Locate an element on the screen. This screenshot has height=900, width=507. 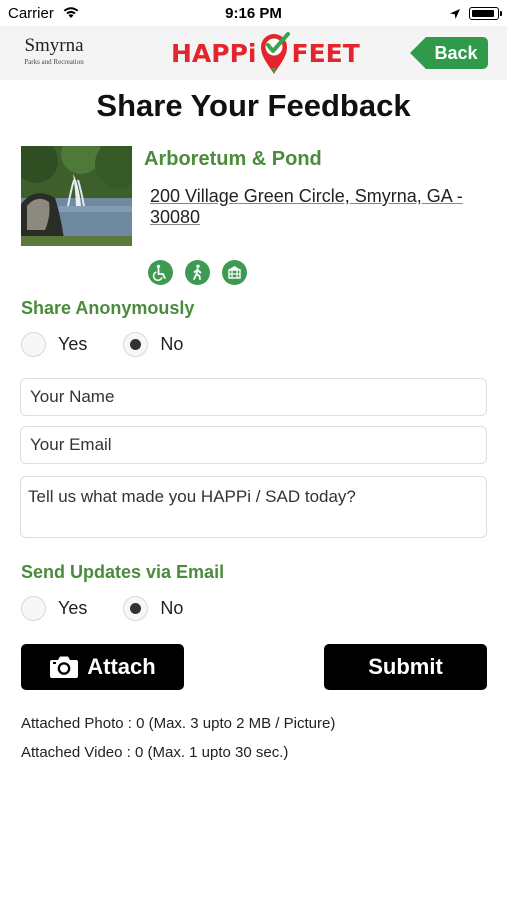
page-title: Share Your Feedback is located at coordinates (253, 105).